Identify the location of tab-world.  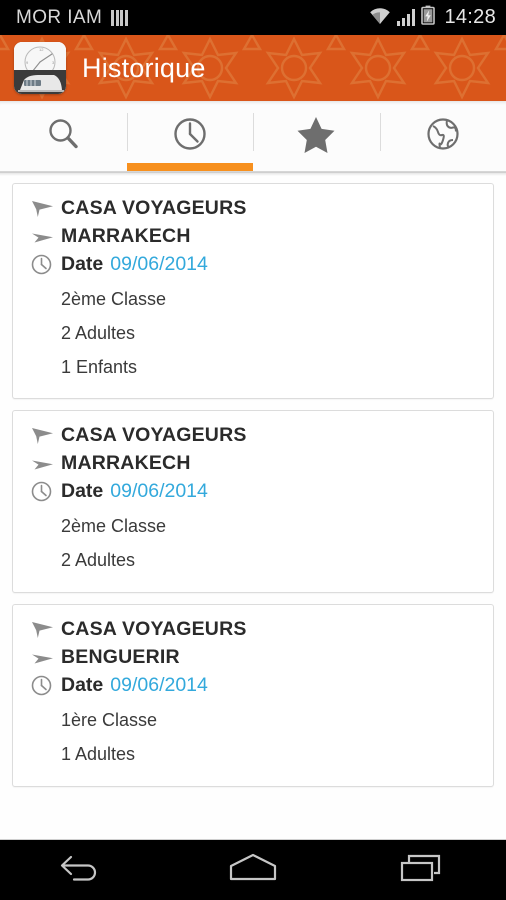
(442, 136).